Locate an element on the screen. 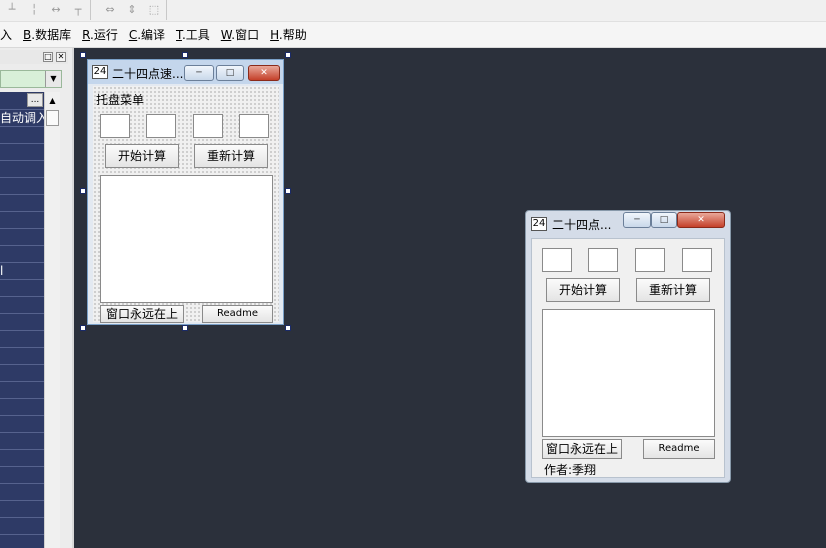 This screenshot has height=548, width=826. resize-handle-bl is located at coordinates (83, 328).